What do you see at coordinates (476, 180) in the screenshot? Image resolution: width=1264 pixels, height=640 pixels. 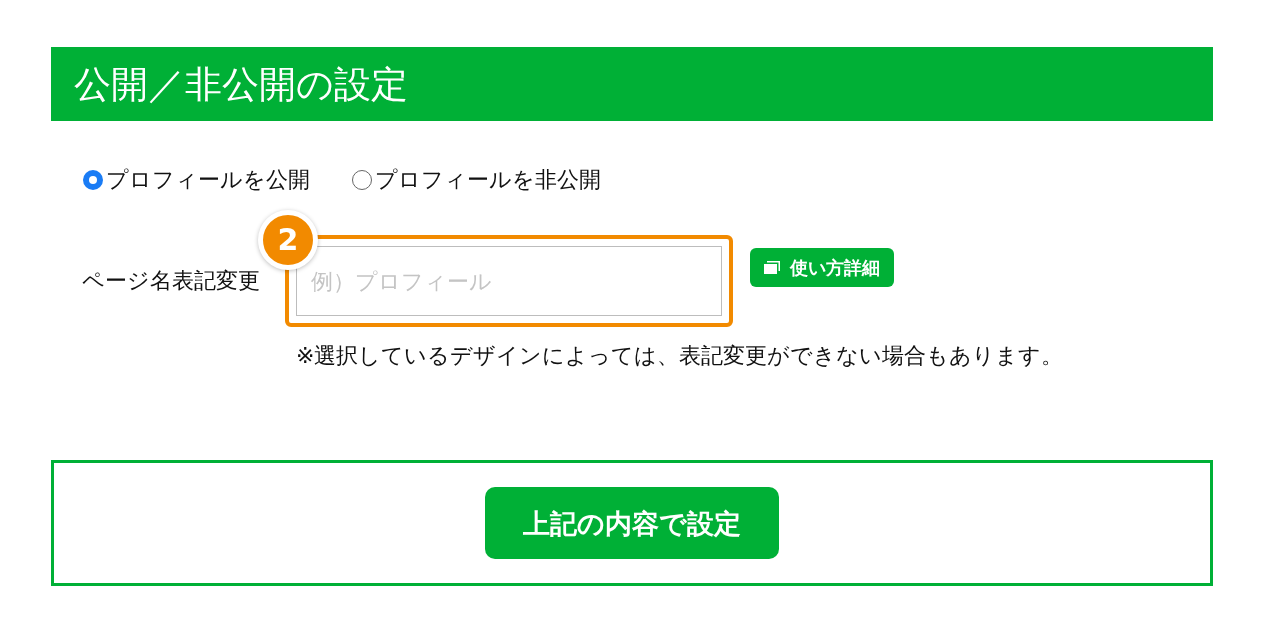 I see `radio-option: プロフィールを非公開` at bounding box center [476, 180].